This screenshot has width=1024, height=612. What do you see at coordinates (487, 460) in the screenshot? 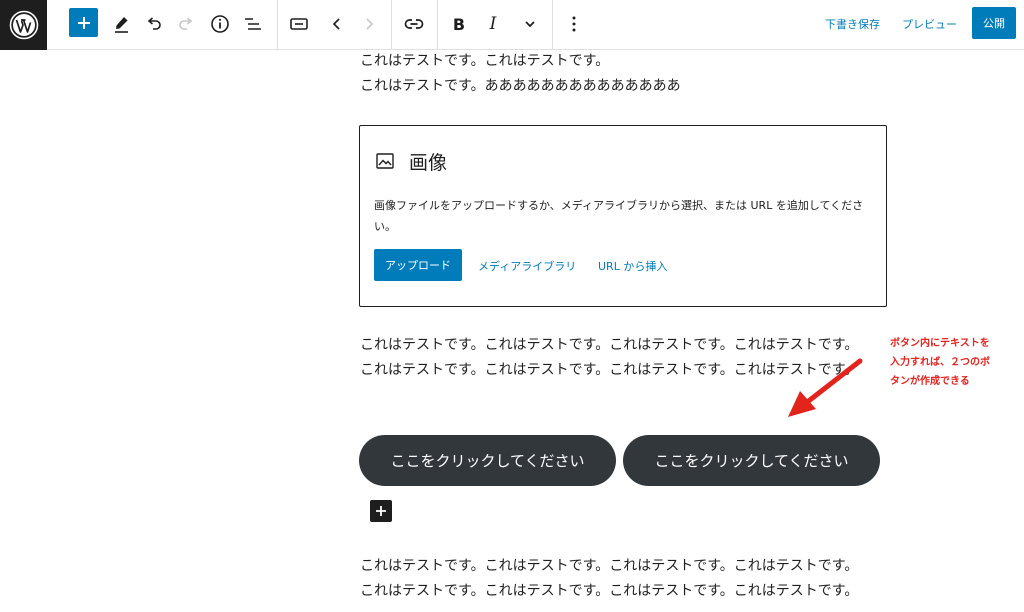
I see `wp-button-1: ここをクリックしてください` at bounding box center [487, 460].